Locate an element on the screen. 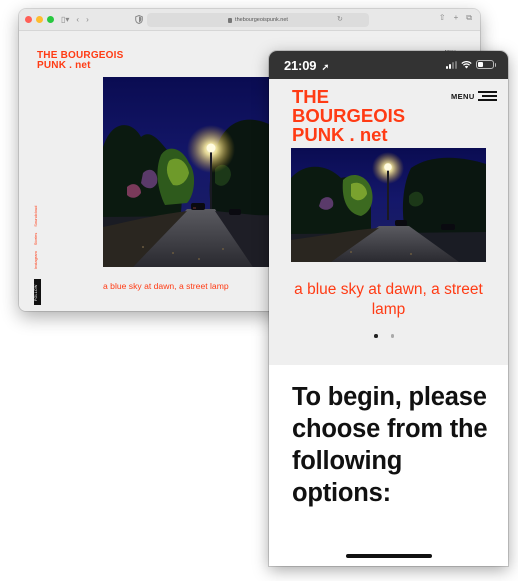 Image resolution: width=518 pixels, height=581 pixels. forward-button: › is located at coordinates (87, 19).